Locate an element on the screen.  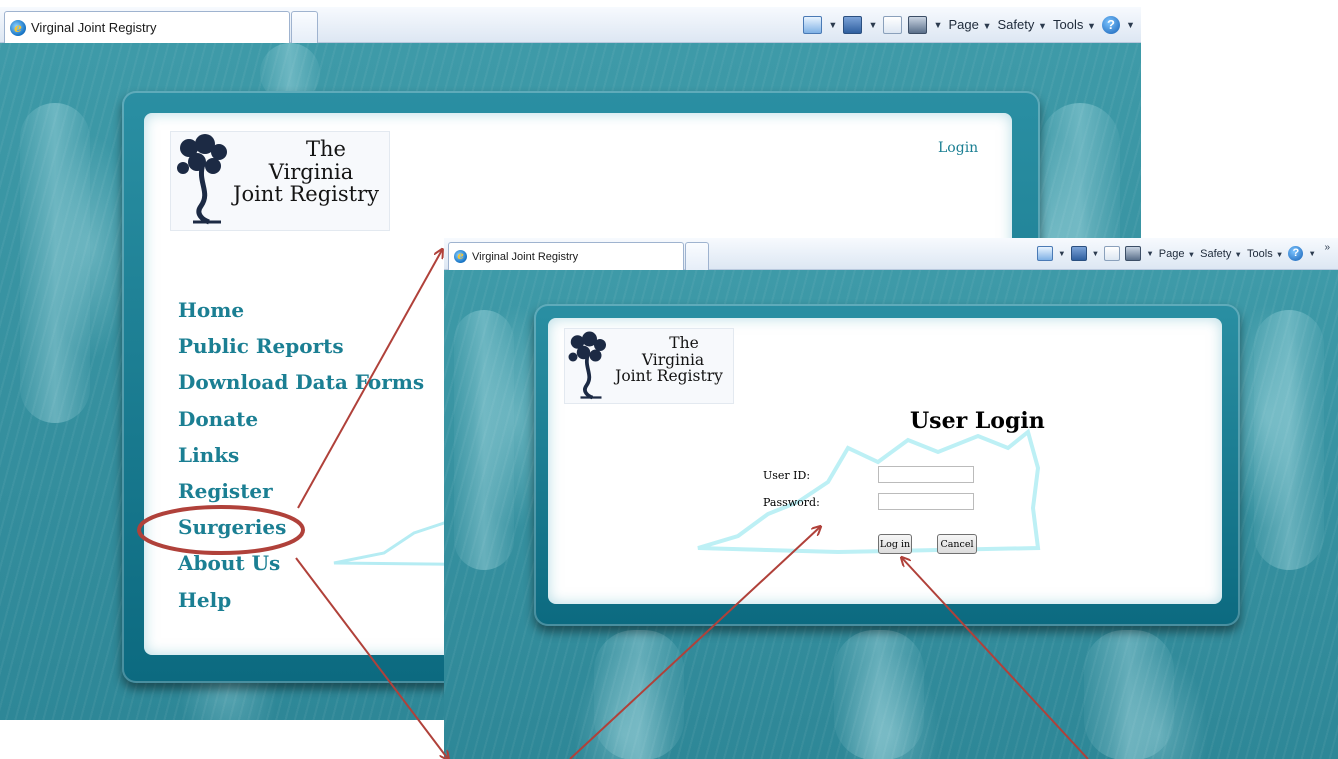
user-id-label: User ID: is located at coordinates (787, 475).